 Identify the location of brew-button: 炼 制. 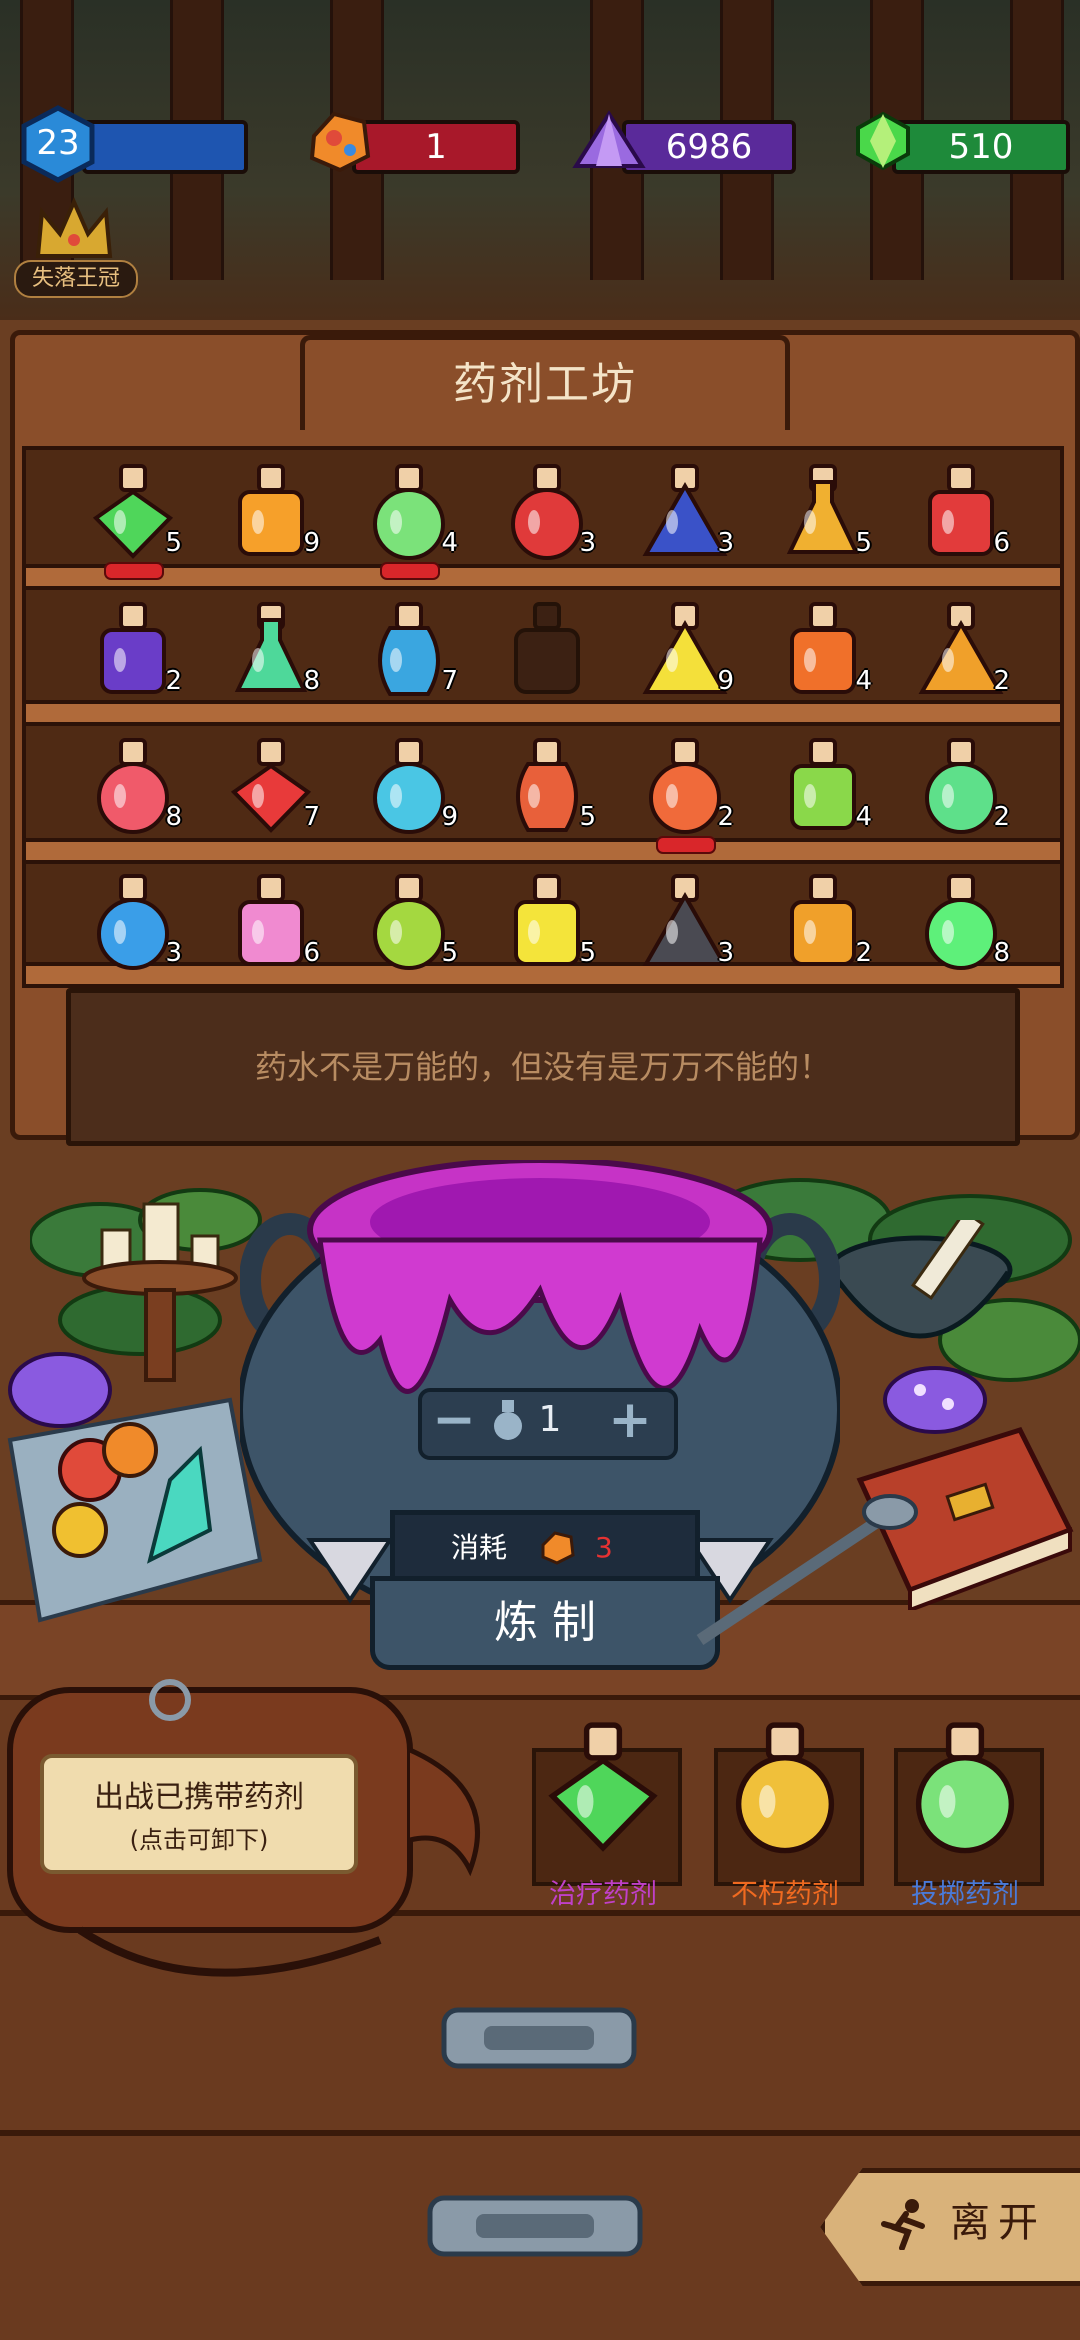
(545, 1623).